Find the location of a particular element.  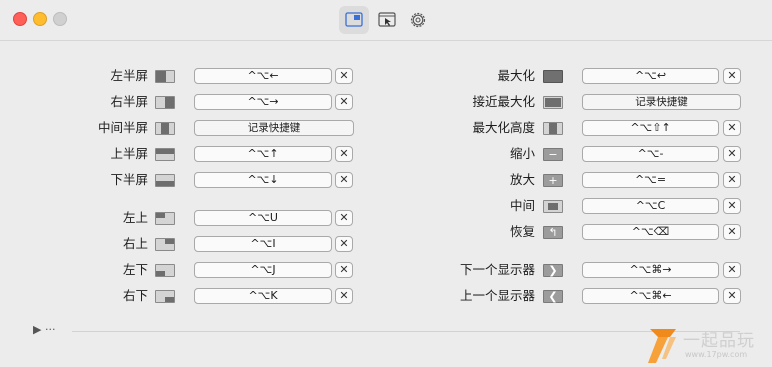

shortcut-field-bottom-half: ^⌥↓ is located at coordinates (263, 180).